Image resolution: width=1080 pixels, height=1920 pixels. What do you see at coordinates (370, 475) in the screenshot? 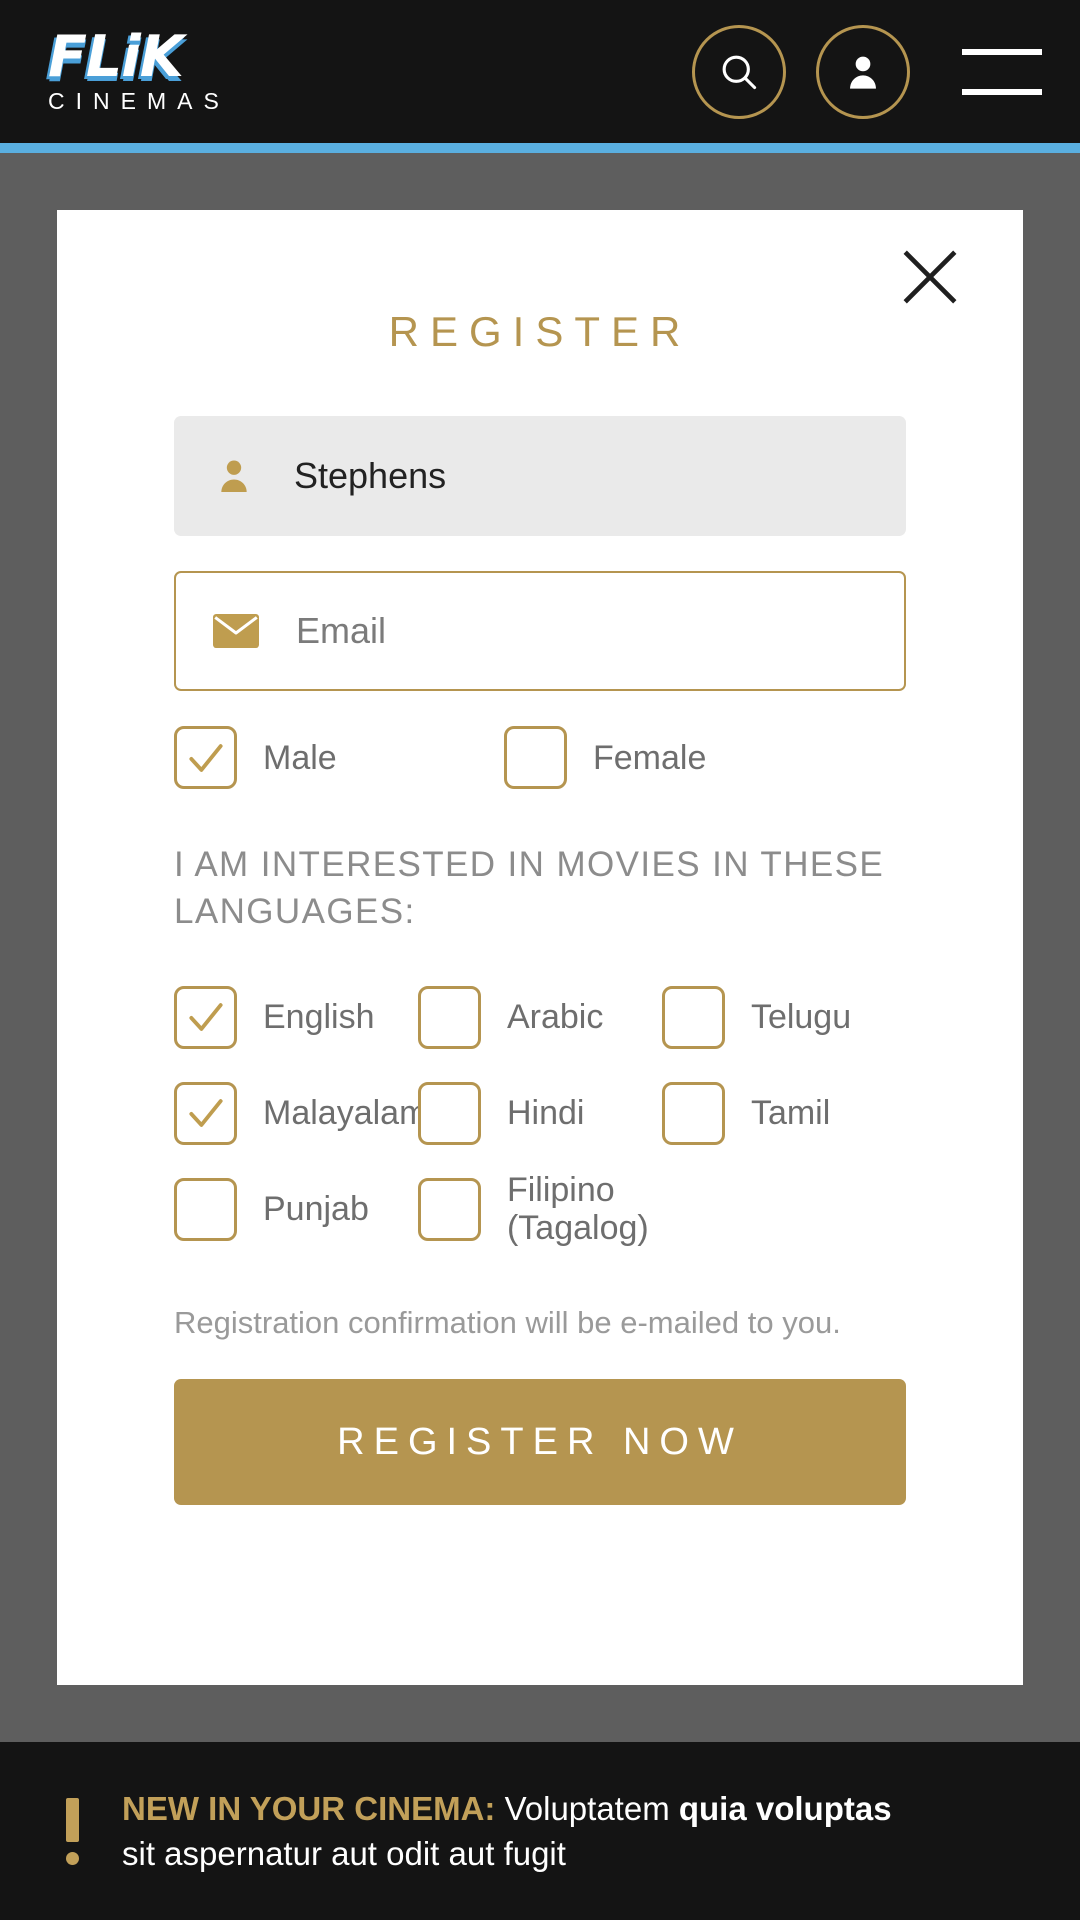
I see `name-value: Stephens` at bounding box center [370, 475].